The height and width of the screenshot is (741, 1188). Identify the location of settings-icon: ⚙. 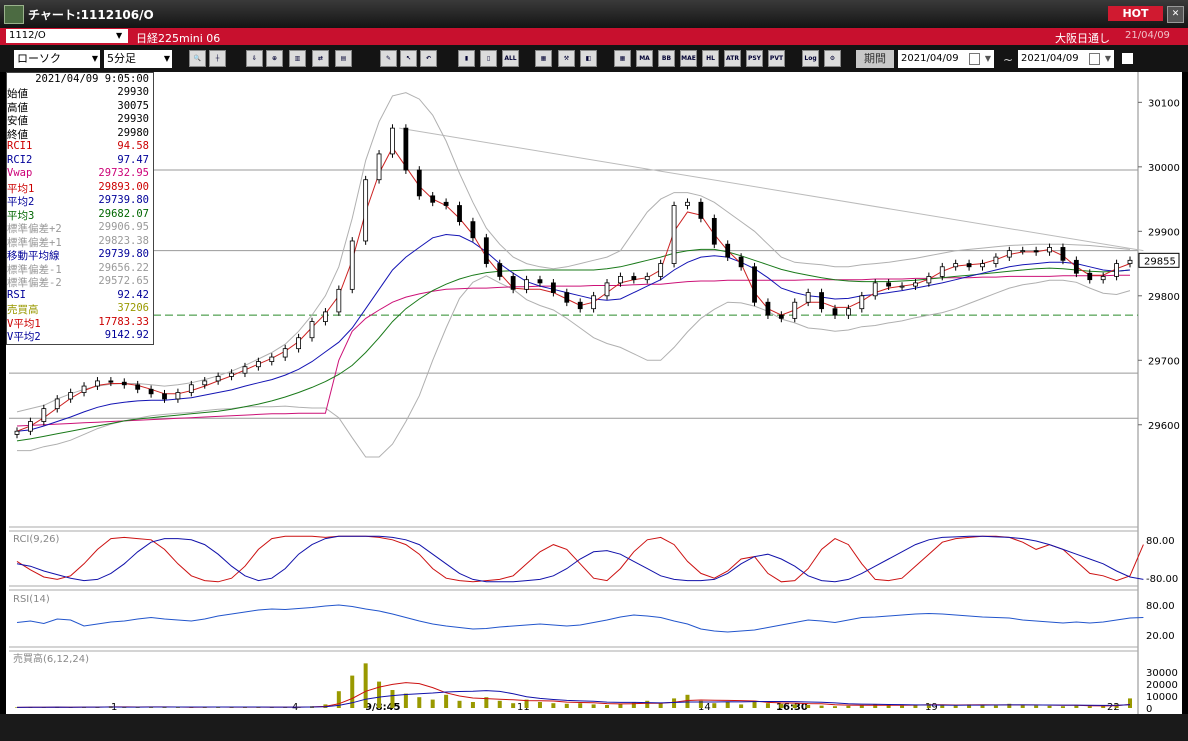
(832, 58).